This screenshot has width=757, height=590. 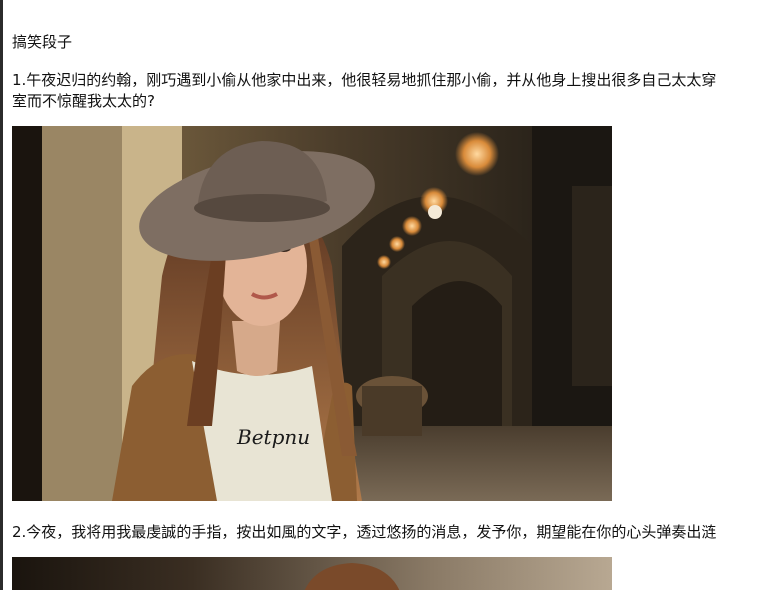 What do you see at coordinates (42, 42) in the screenshot?
I see `page-title: 搞笑段子` at bounding box center [42, 42].